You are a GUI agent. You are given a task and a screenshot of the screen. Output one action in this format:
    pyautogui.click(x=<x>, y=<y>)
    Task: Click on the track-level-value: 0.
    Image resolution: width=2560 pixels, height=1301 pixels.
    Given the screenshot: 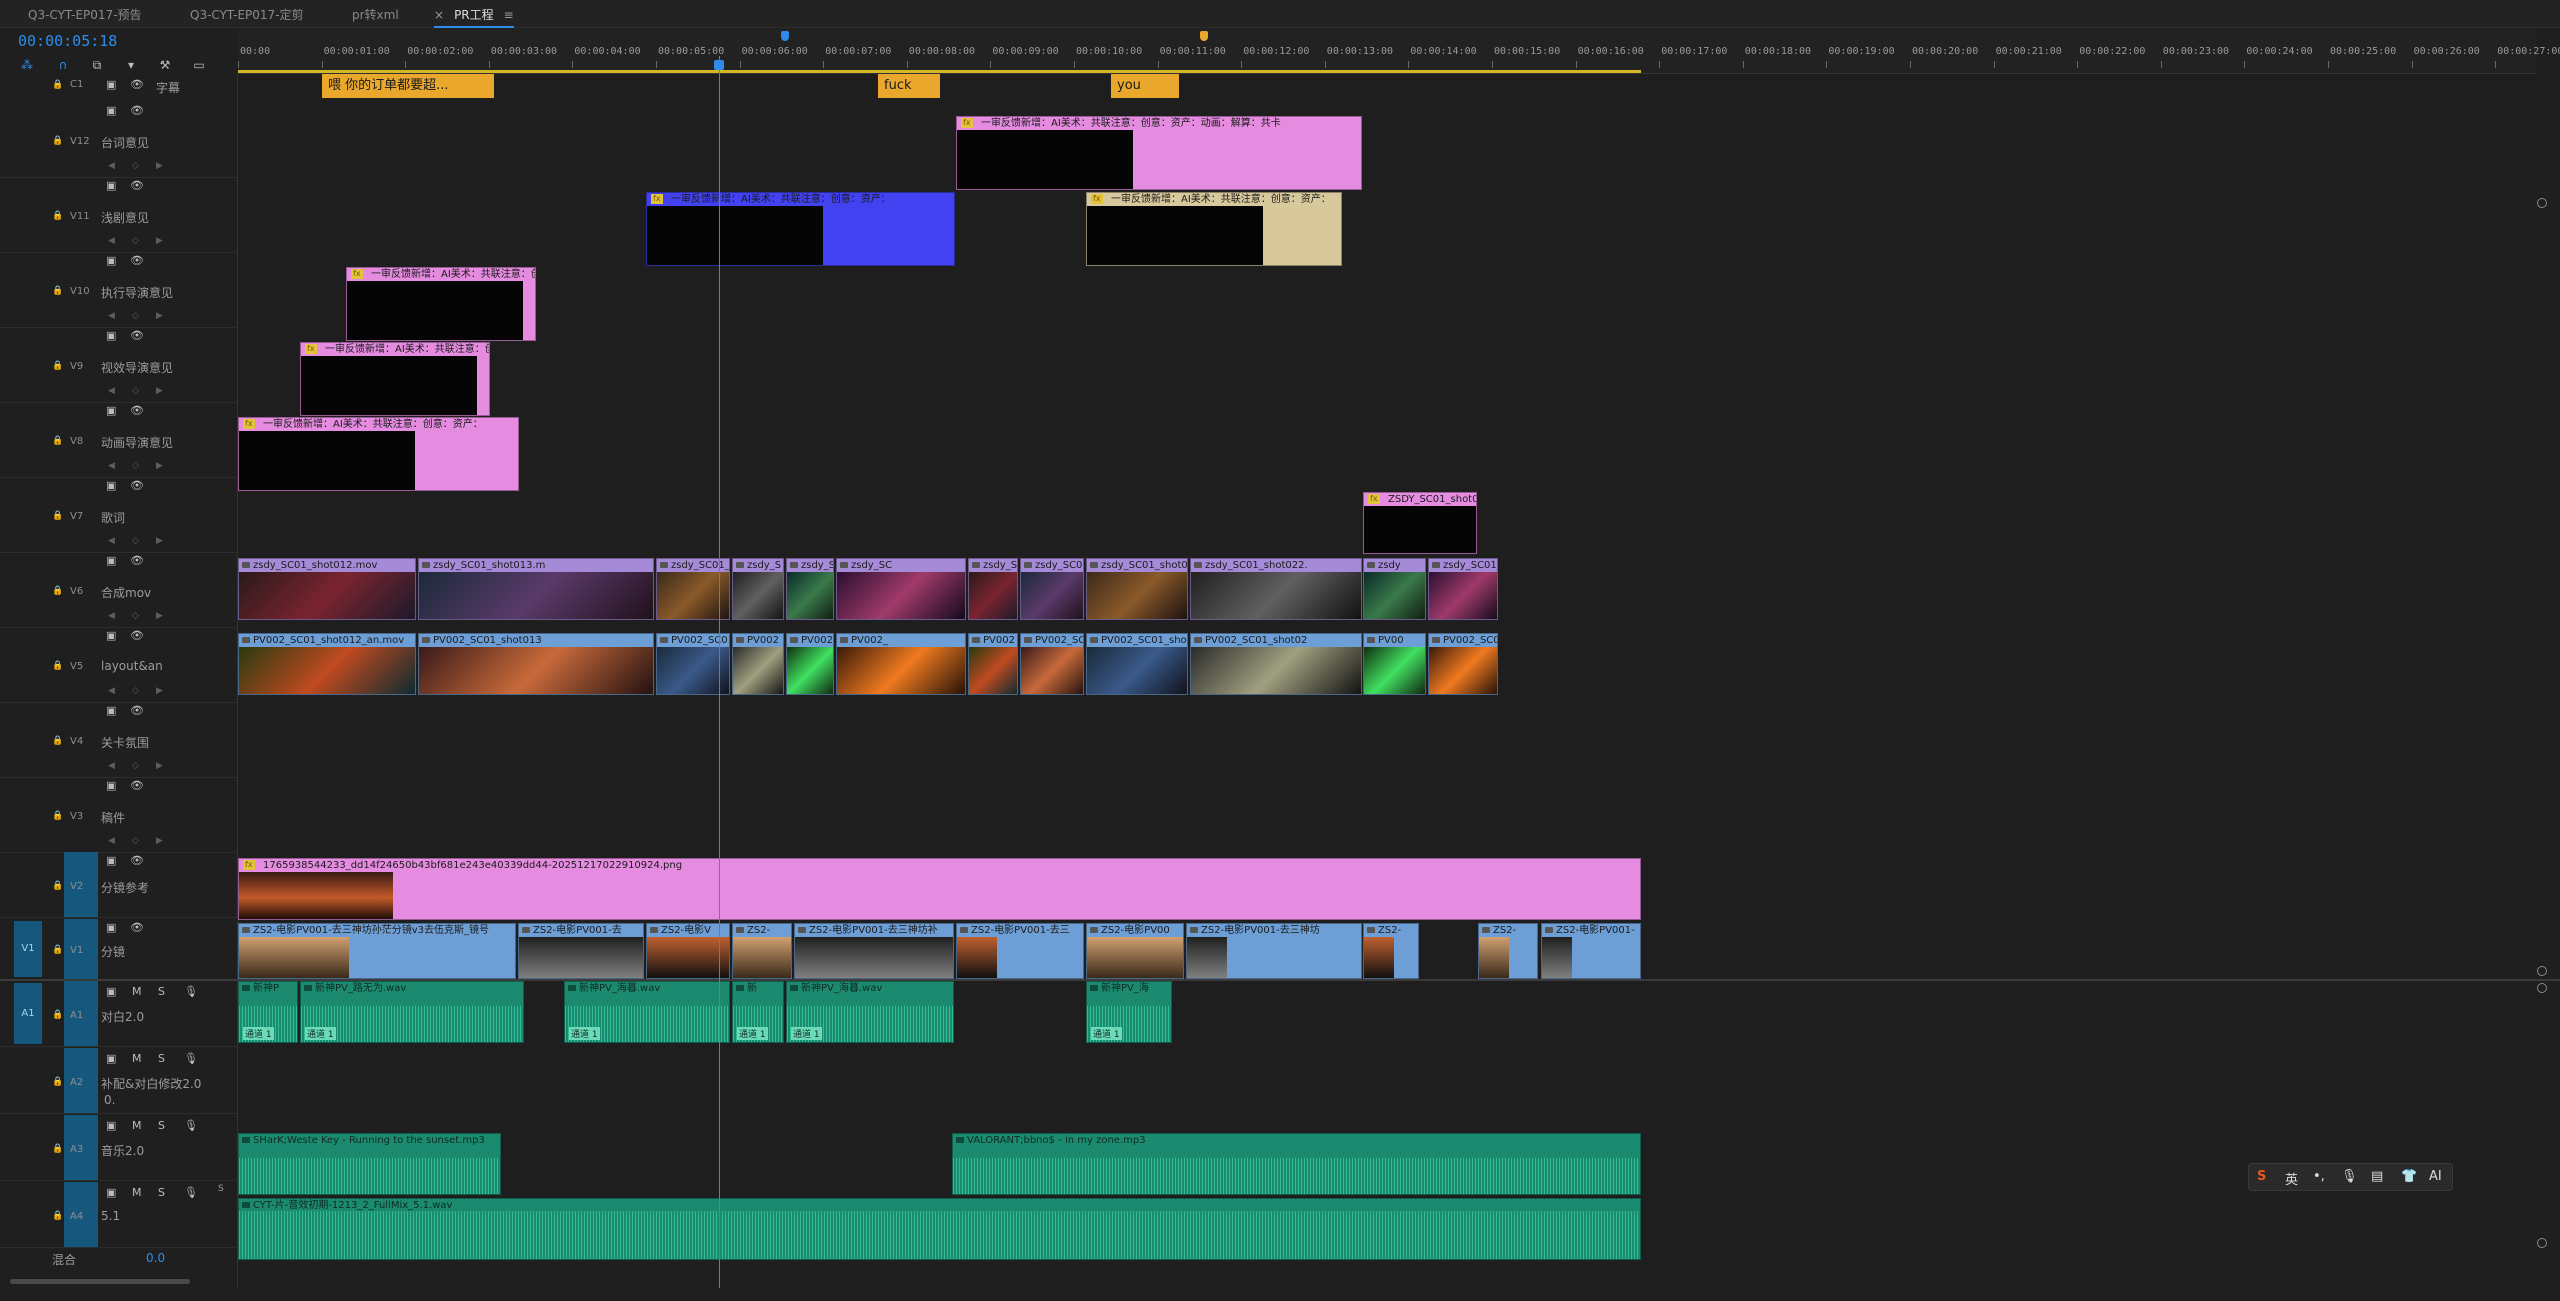 What is the action you would take?
    pyautogui.click(x=109, y=1100)
    